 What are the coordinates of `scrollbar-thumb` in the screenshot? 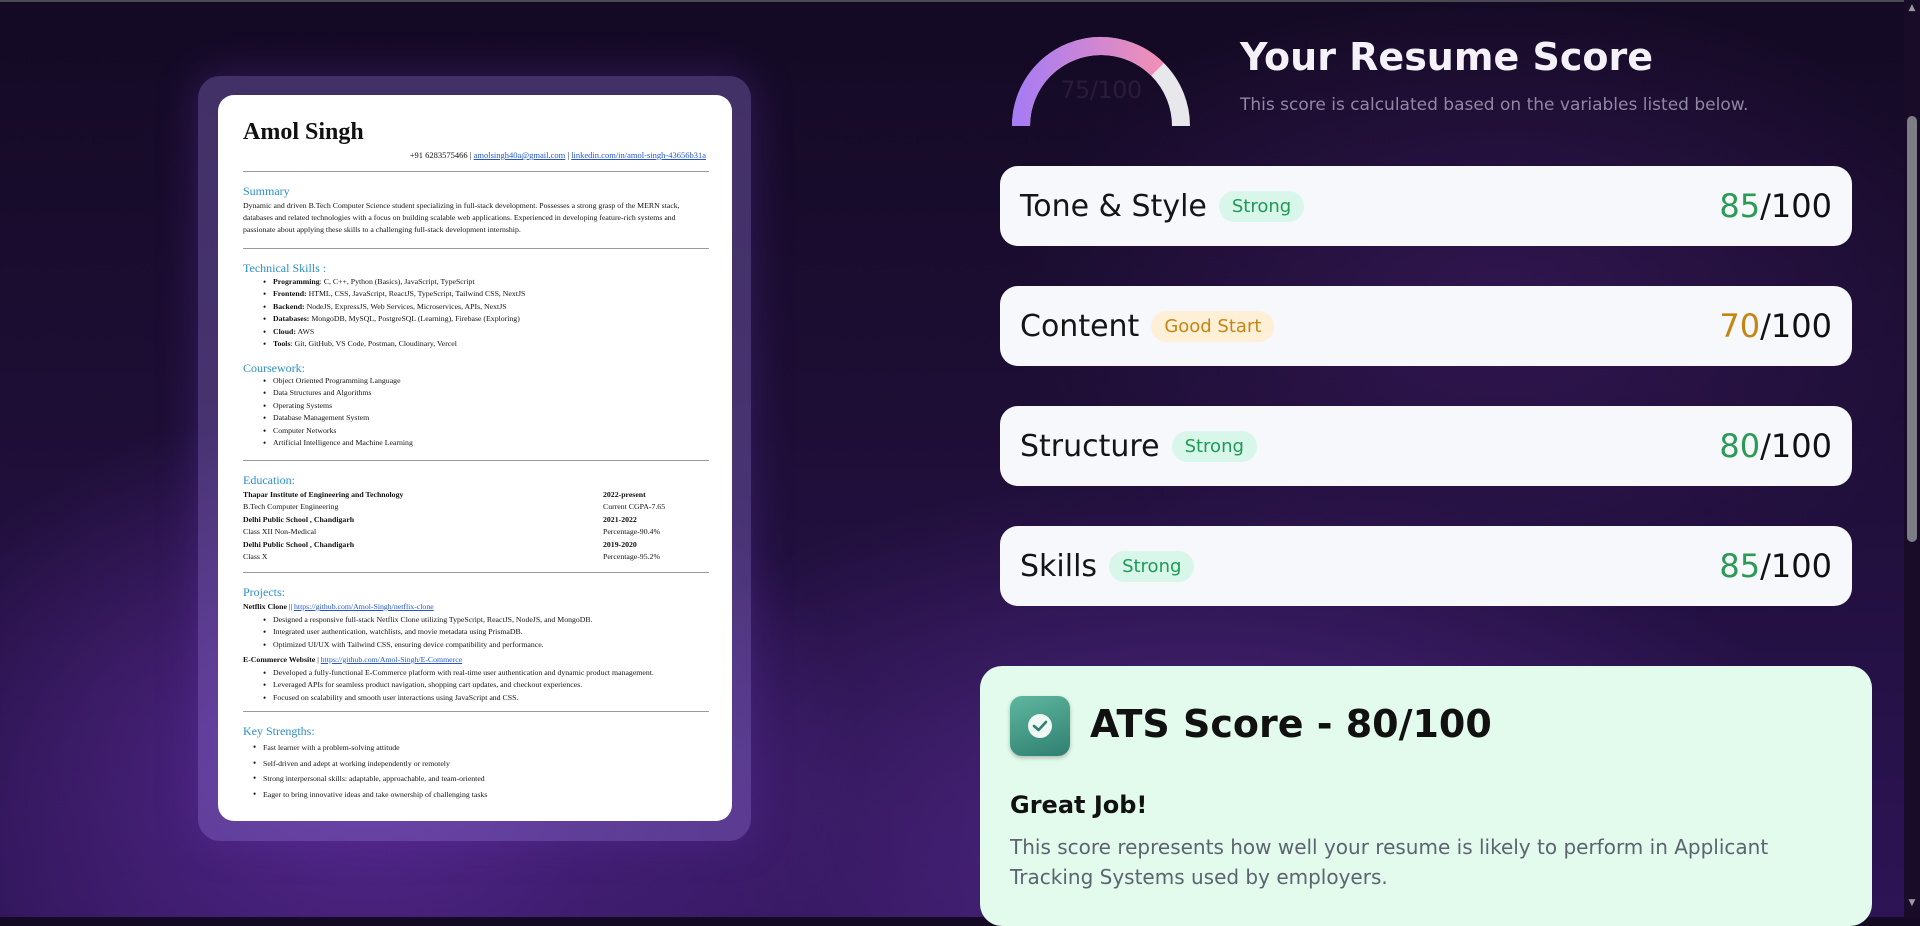 It's located at (1912, 329).